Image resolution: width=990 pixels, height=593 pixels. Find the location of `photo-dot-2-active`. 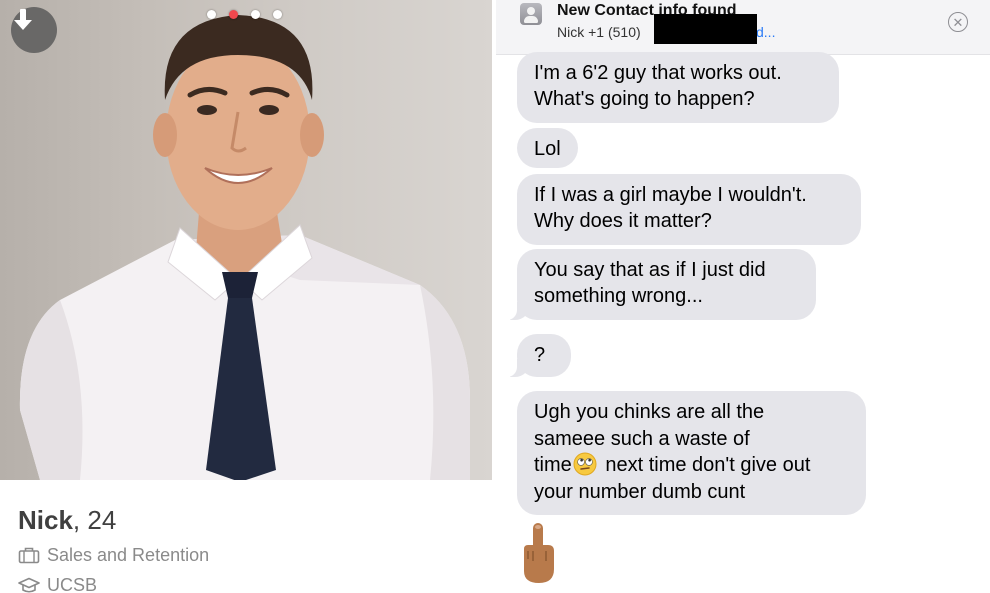

photo-dot-2-active is located at coordinates (233, 14).